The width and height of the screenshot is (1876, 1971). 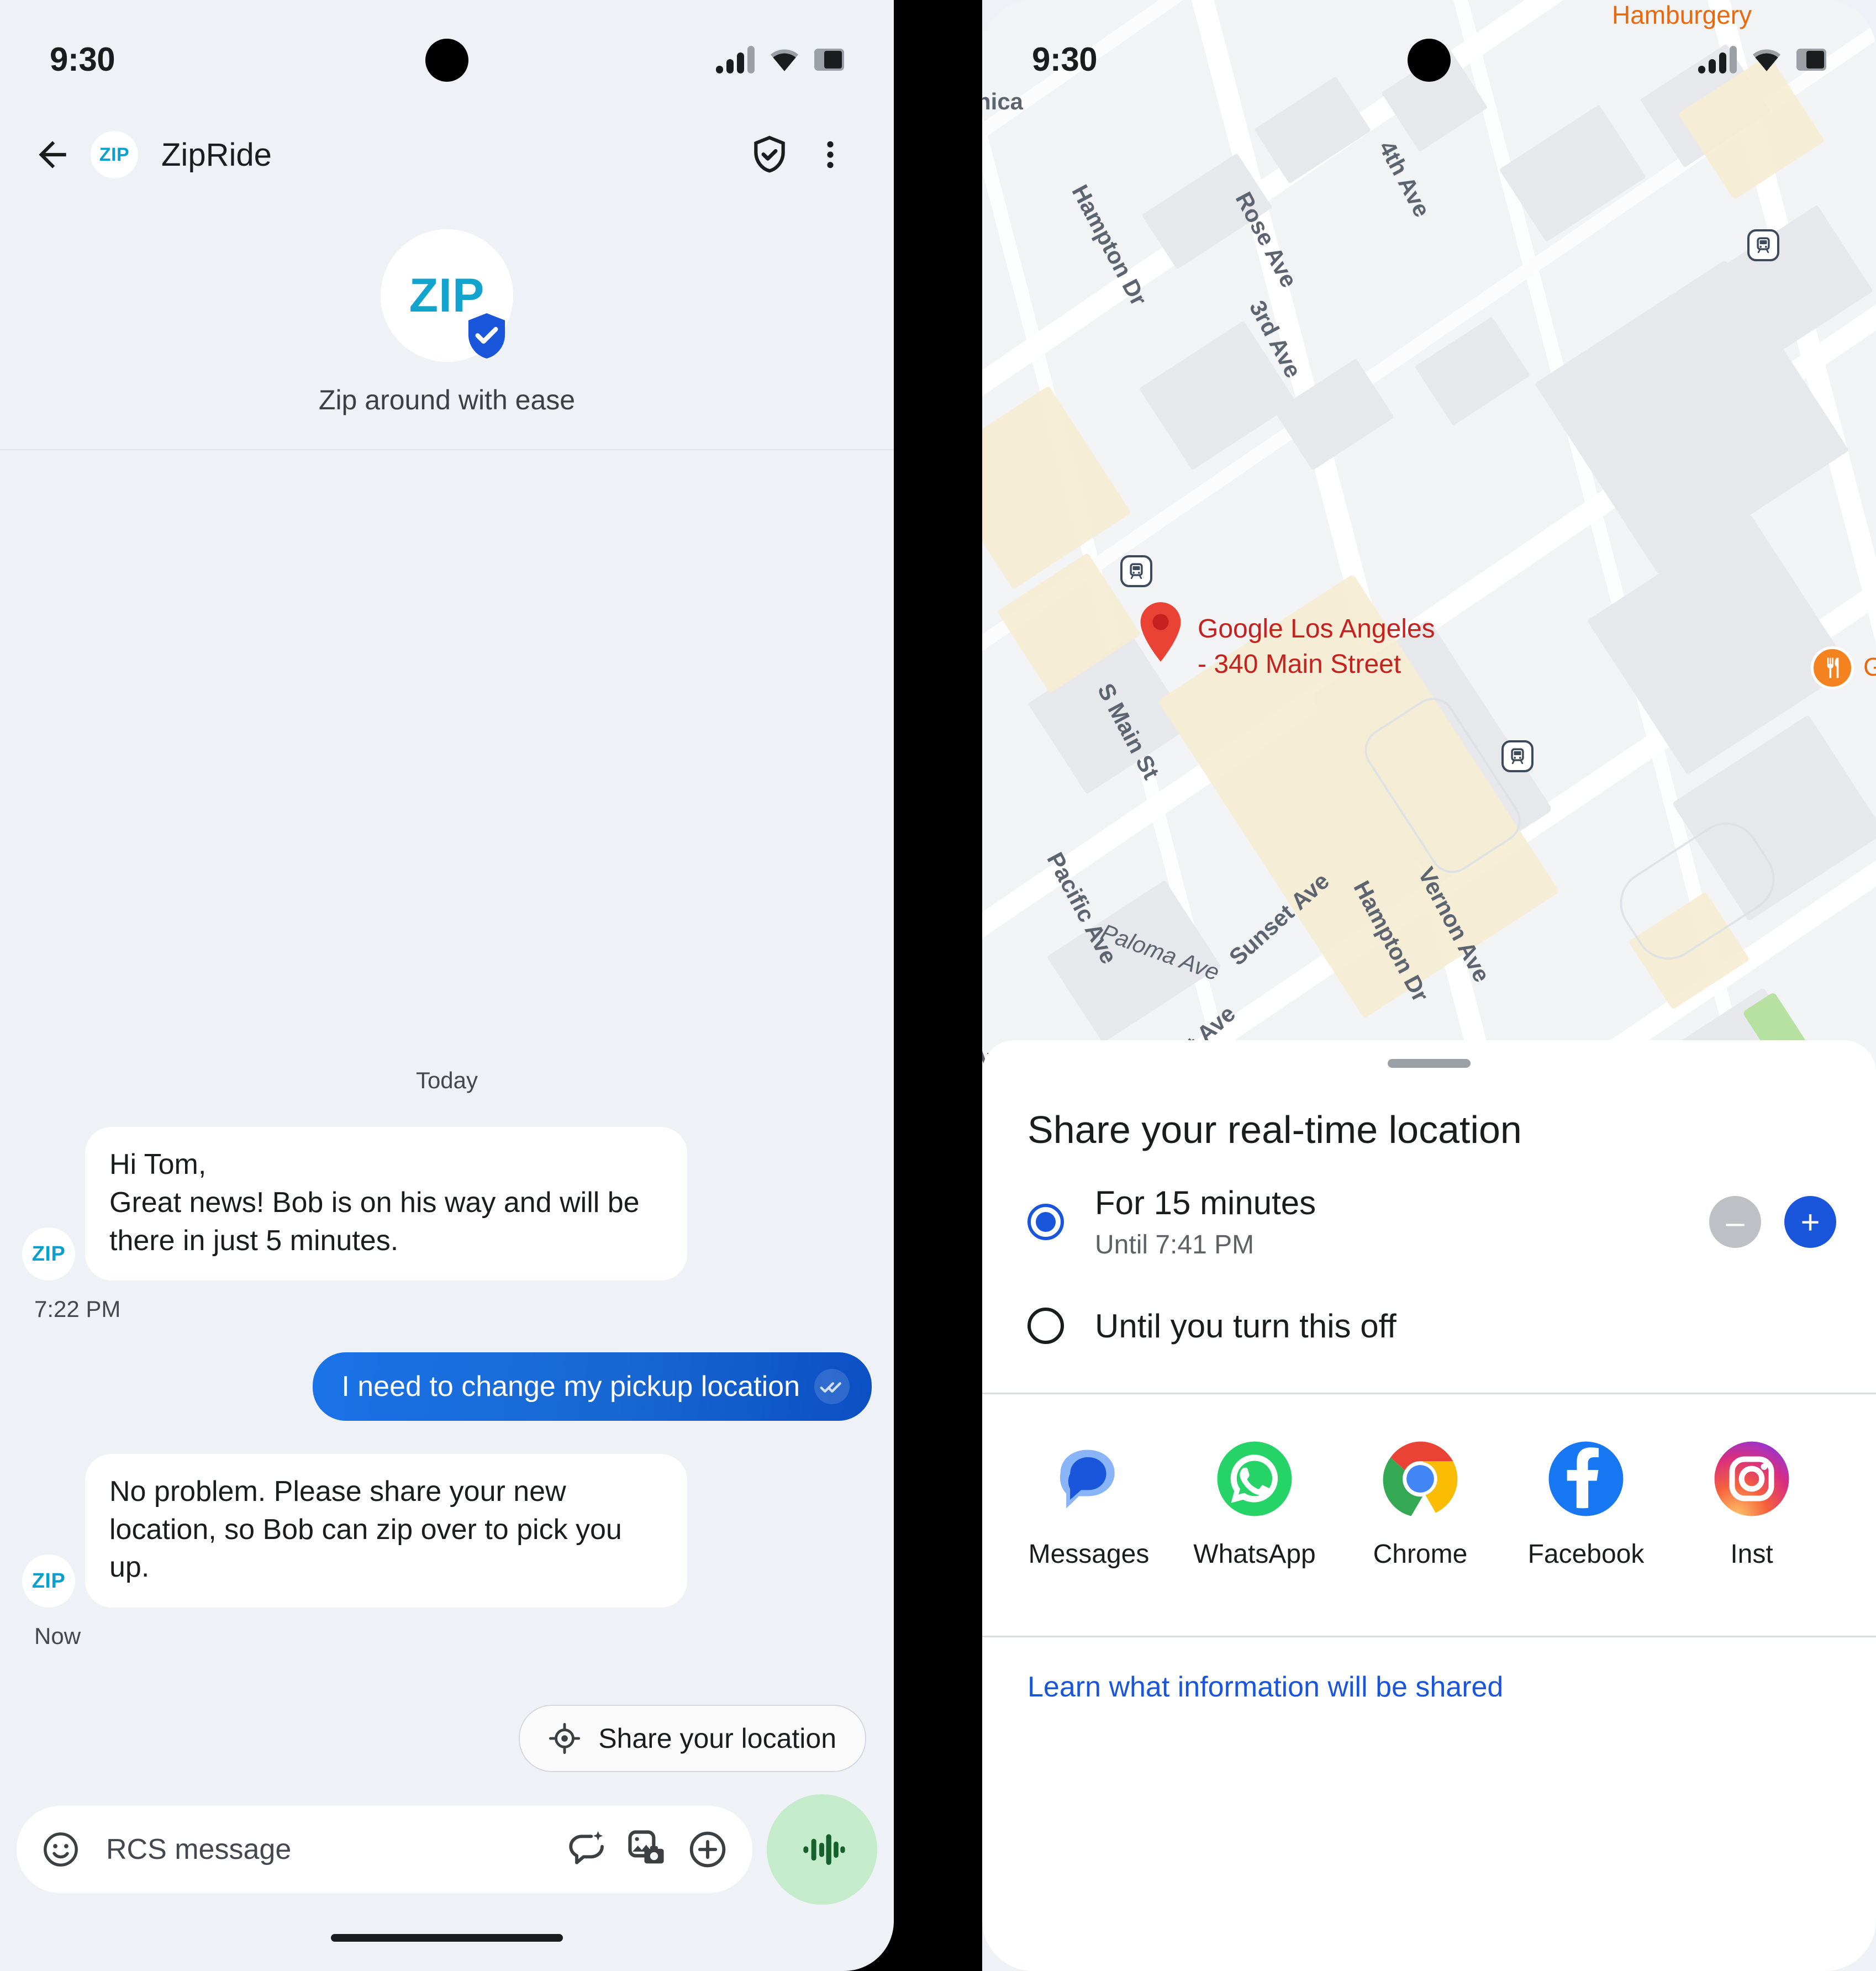 I want to click on place-label: Google Los Angeles - 340 Main Street, so click(x=1317, y=646).